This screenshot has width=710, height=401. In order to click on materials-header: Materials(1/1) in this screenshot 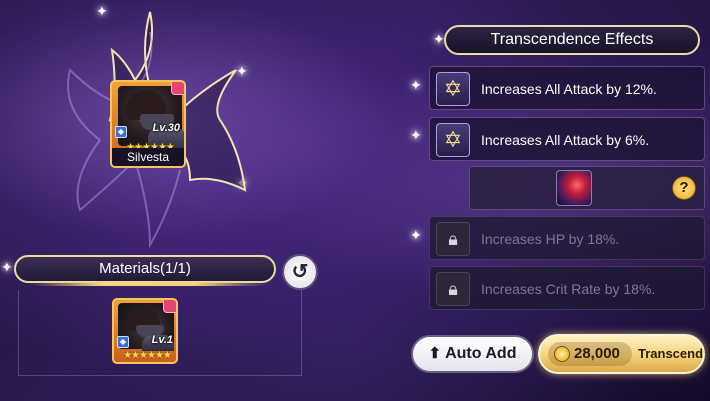, I will do `click(145, 269)`.